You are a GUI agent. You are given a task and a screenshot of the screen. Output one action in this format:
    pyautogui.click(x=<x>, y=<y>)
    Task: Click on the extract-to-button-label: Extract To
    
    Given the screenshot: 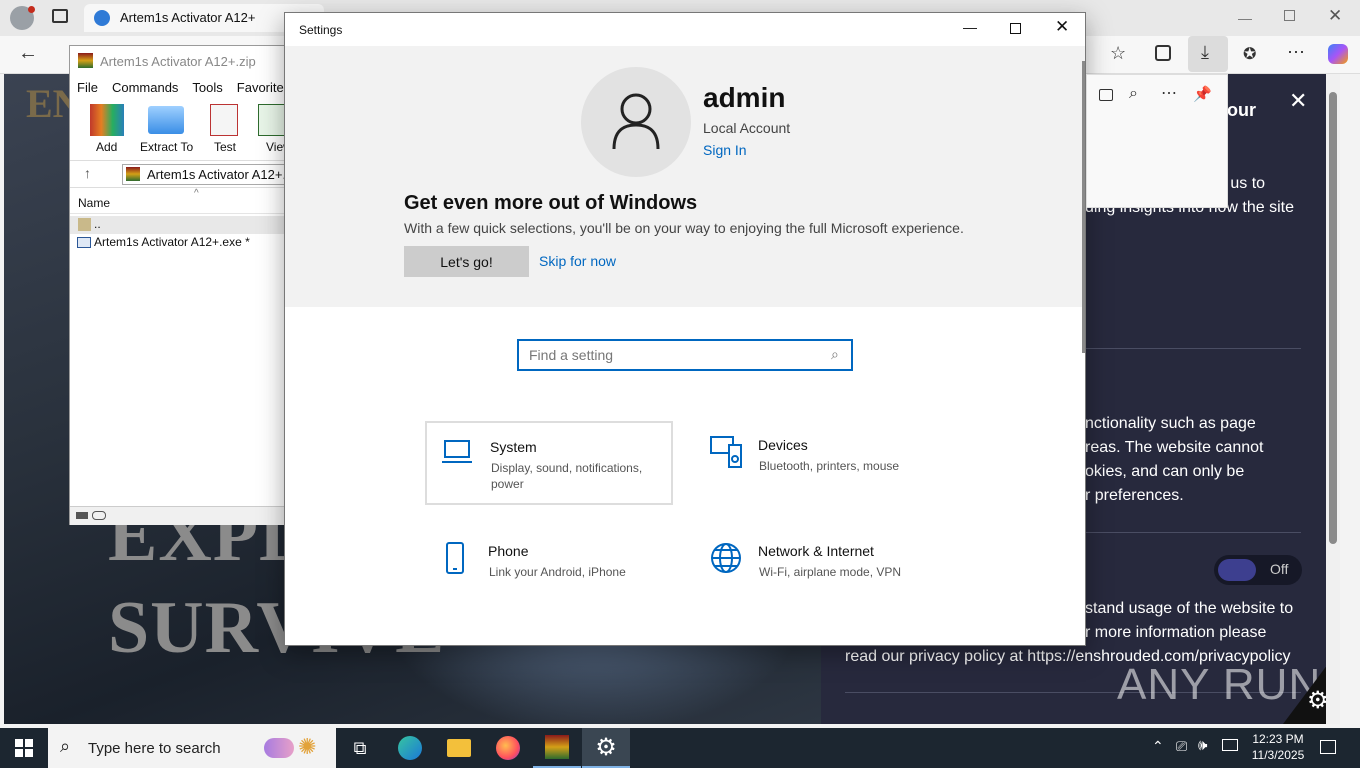 What is the action you would take?
    pyautogui.click(x=166, y=147)
    